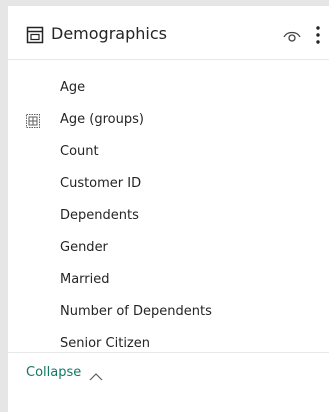 This screenshot has height=412, width=329. I want to click on field-label: Number of Dependents, so click(136, 311).